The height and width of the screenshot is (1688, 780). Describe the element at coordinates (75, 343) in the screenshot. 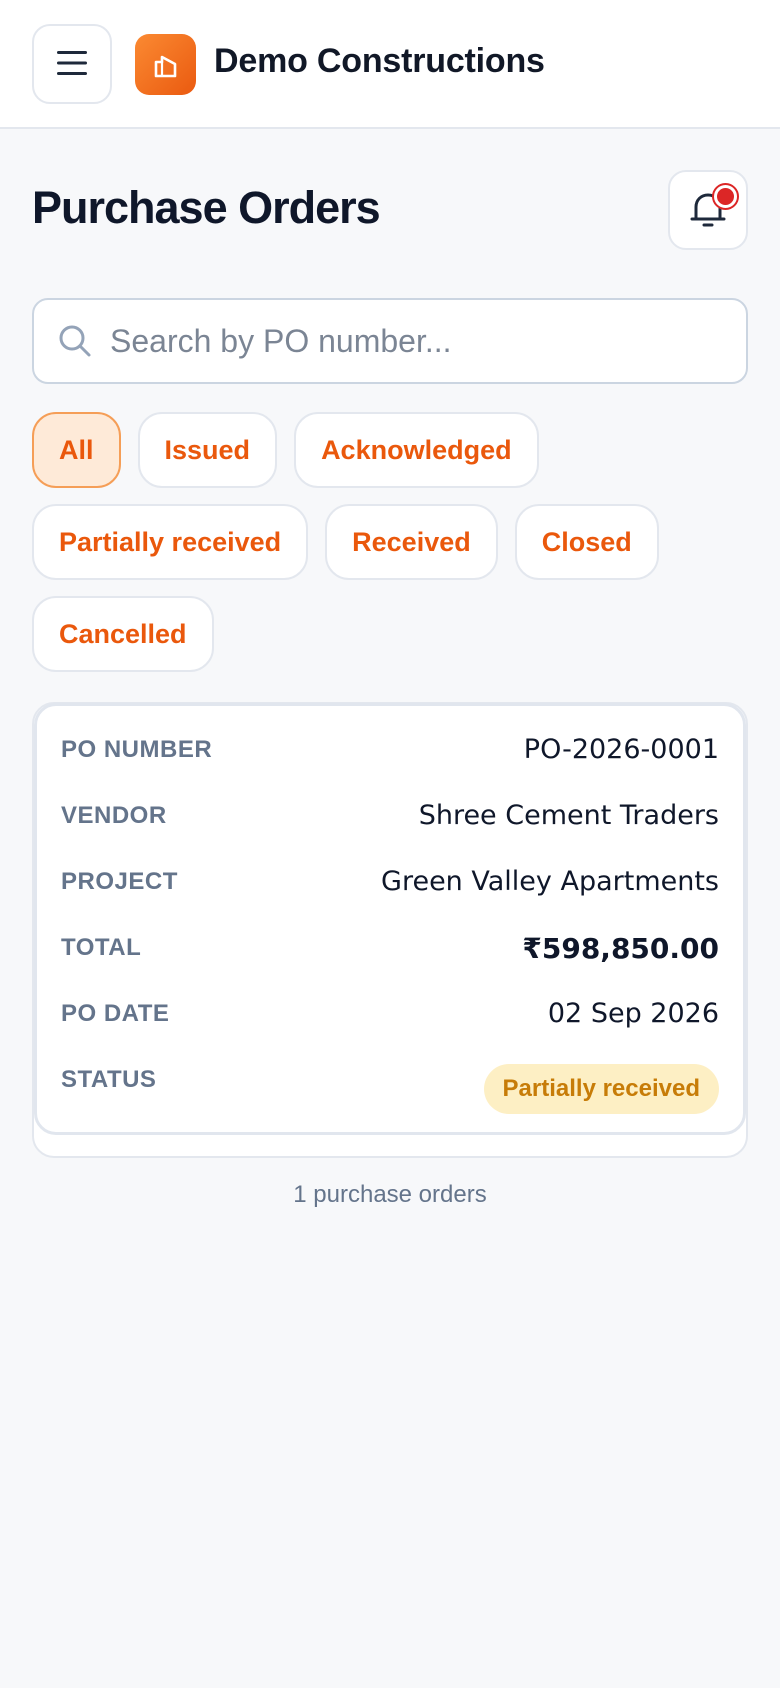

I see `search-icon` at that location.